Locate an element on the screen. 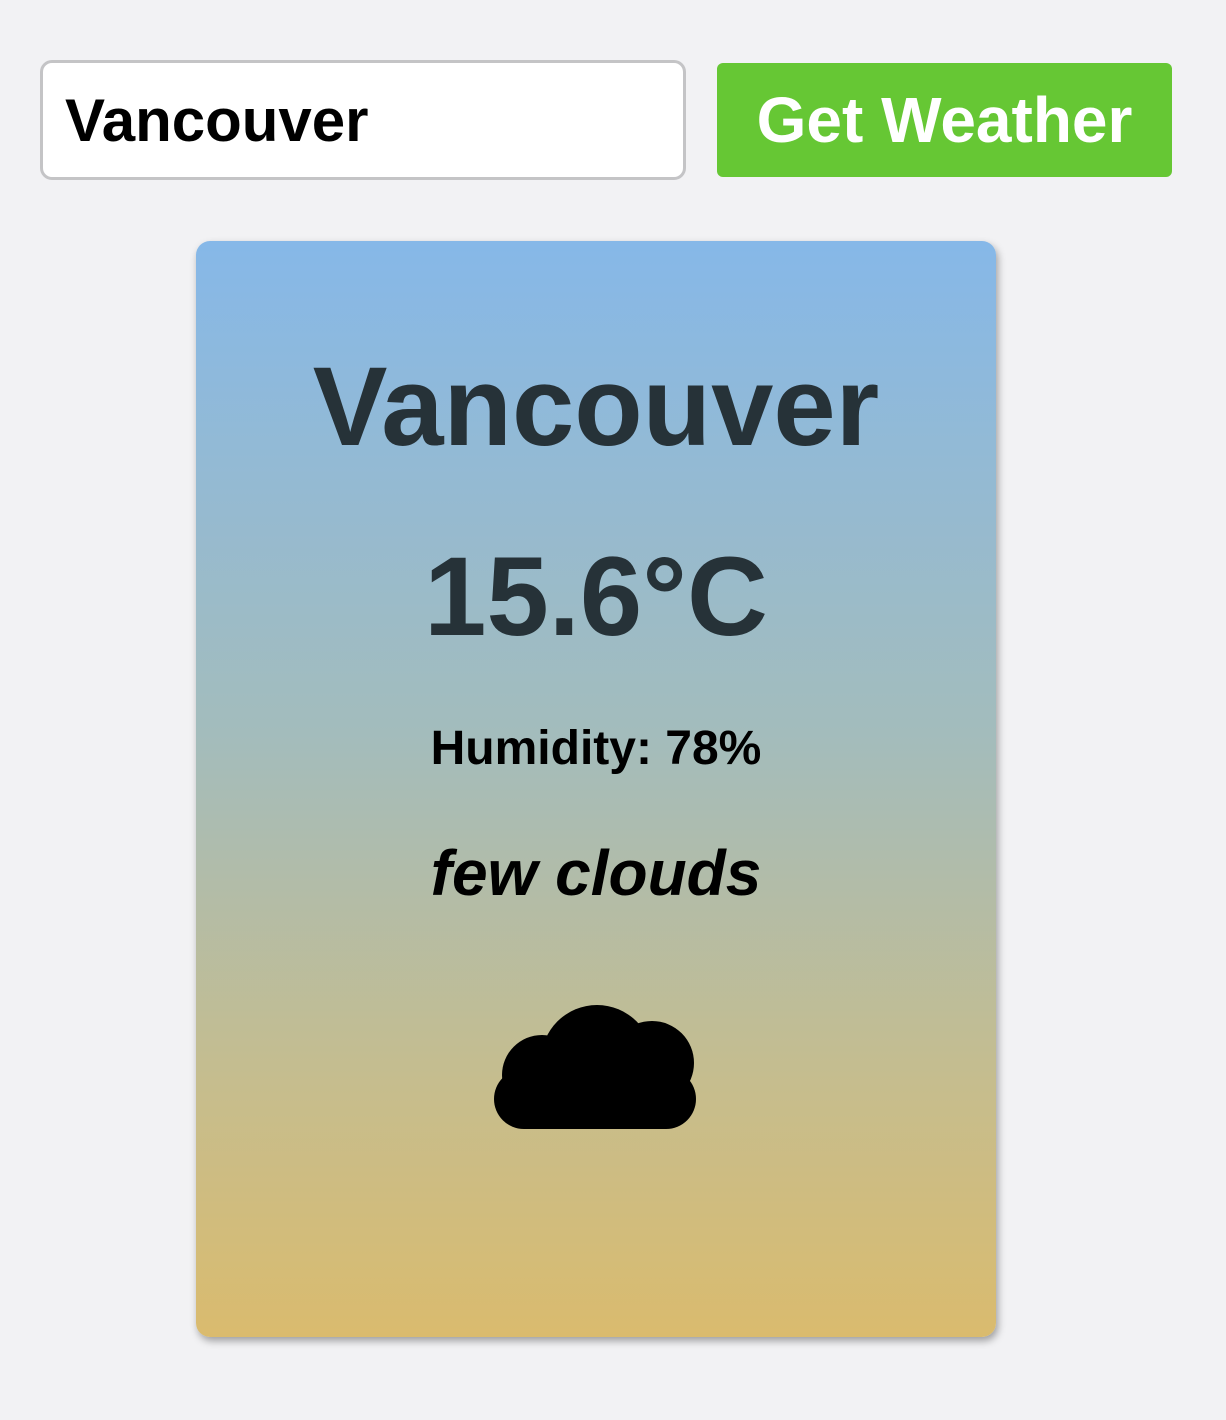  humidity: Humidity: 78% is located at coordinates (596, 748).